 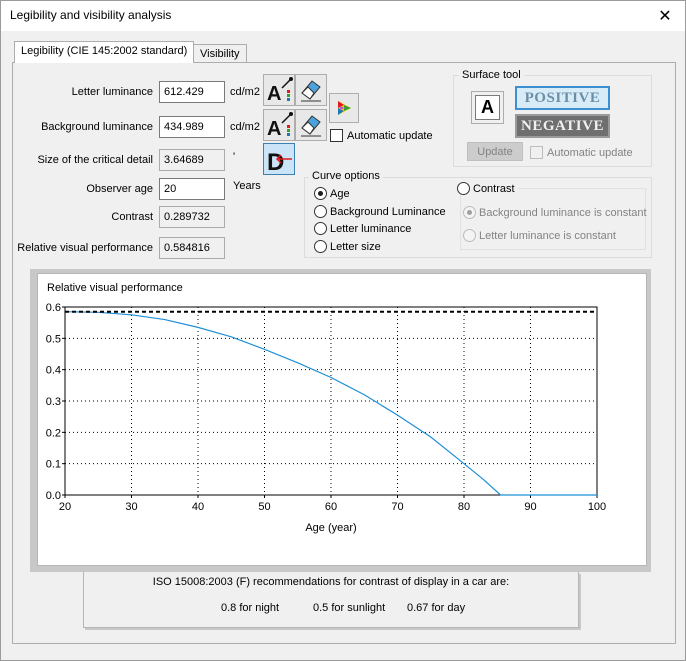 What do you see at coordinates (192, 127) in the screenshot?
I see `background-luminance-input: 434.989` at bounding box center [192, 127].